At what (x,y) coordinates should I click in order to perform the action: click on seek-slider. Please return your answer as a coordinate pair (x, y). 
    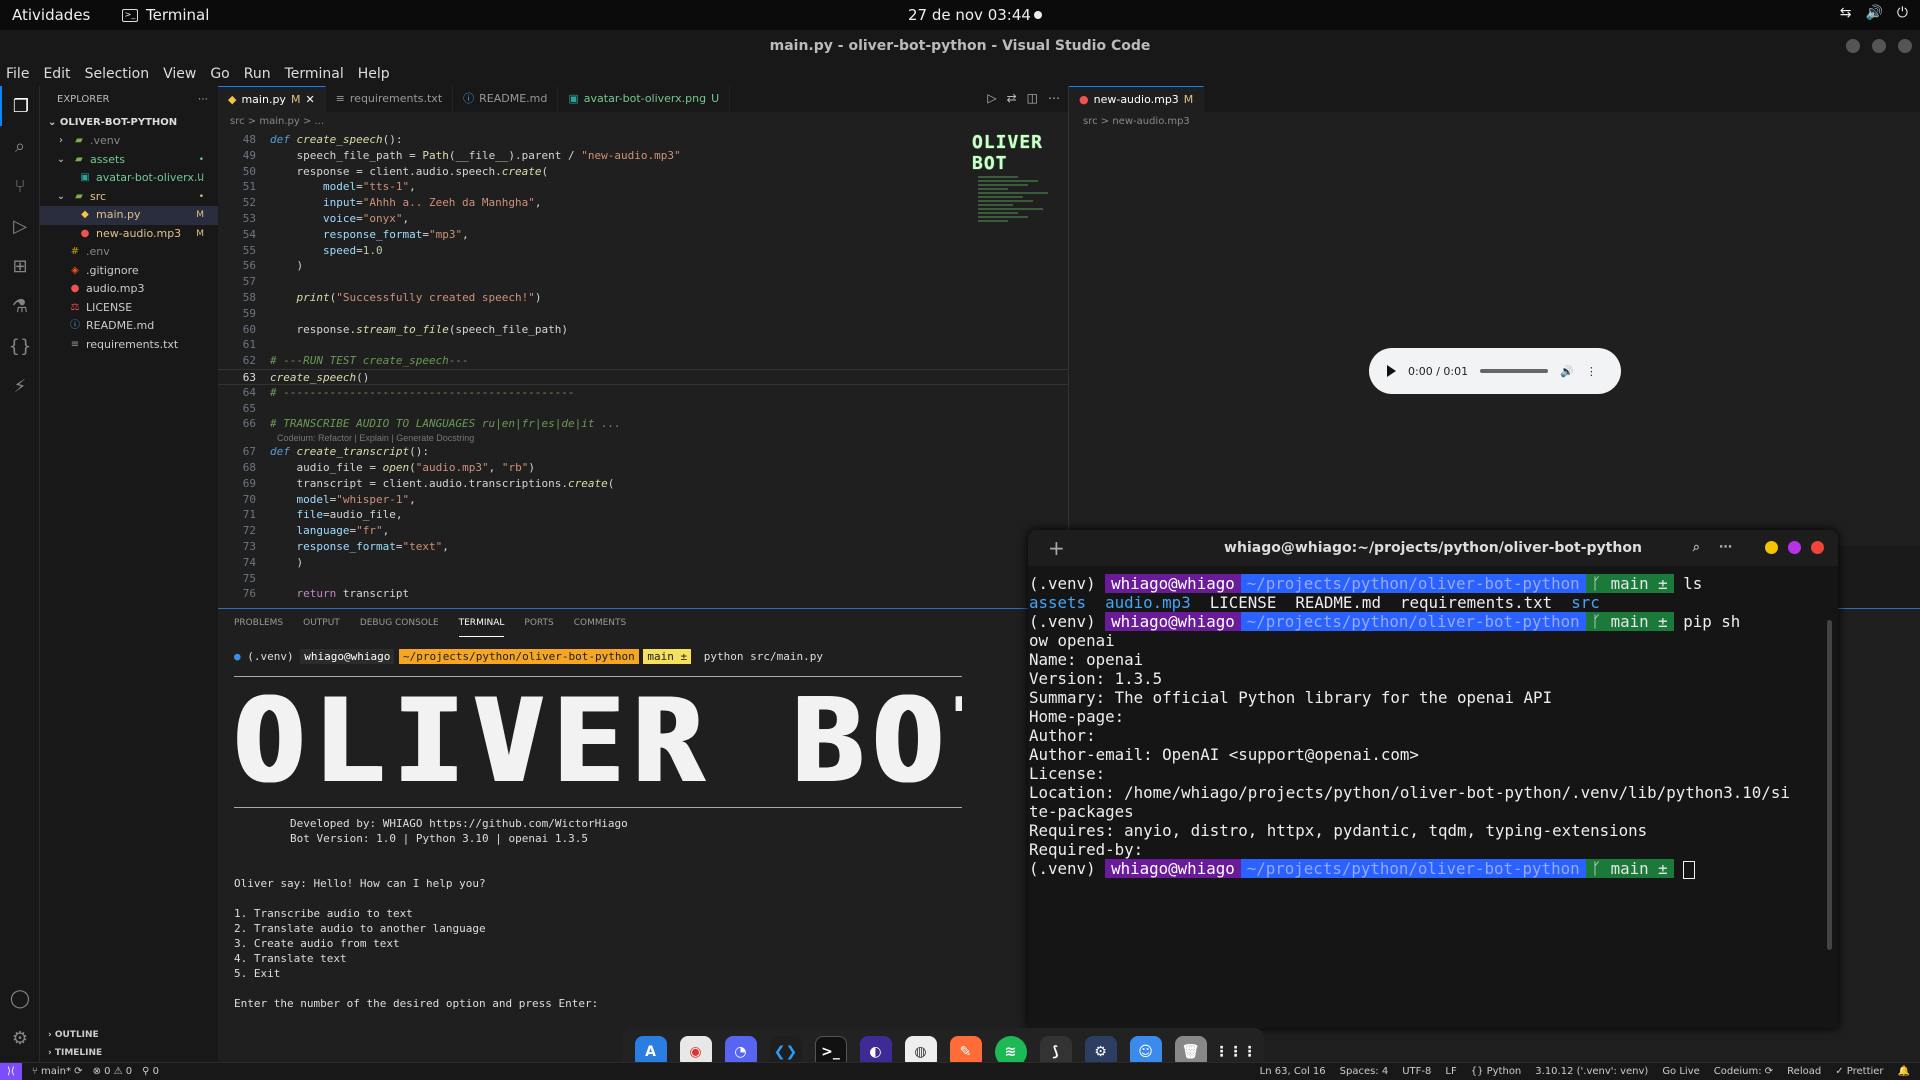
    Looking at the image, I should click on (1514, 371).